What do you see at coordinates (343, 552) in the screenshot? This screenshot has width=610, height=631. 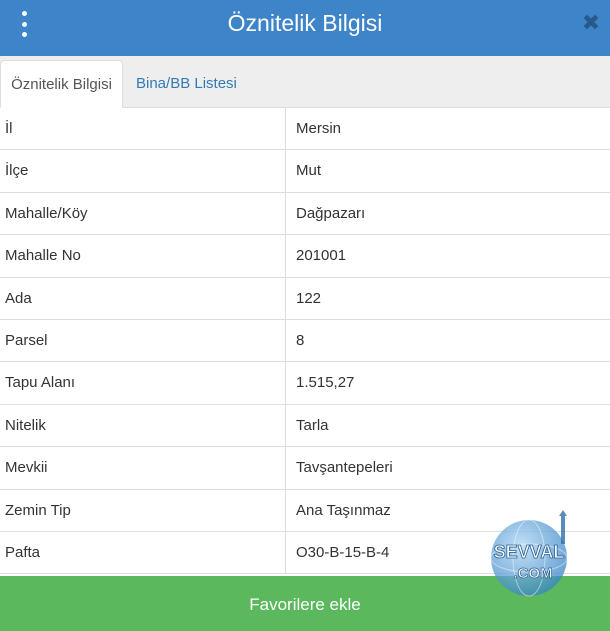 I see `attribute-value: O30-B-15-B-4` at bounding box center [343, 552].